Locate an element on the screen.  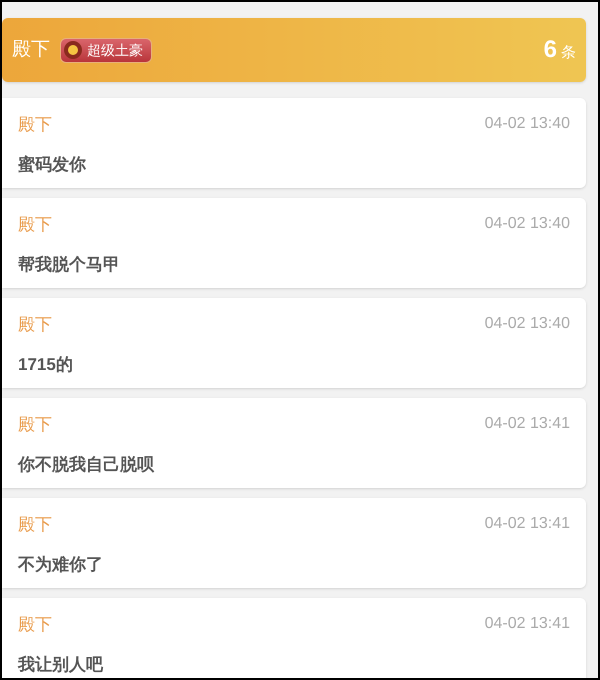
message-text: 1715的 is located at coordinates (46, 365).